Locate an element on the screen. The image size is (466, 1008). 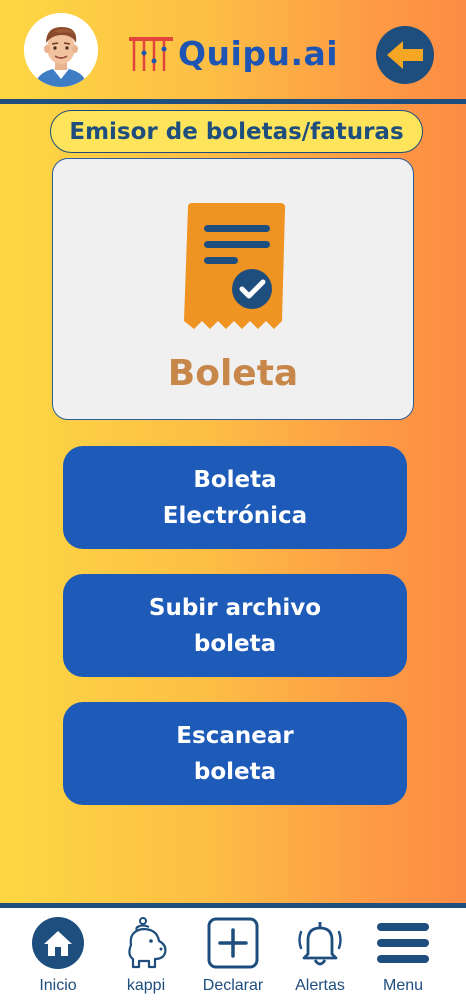
back-button is located at coordinates (405, 55).